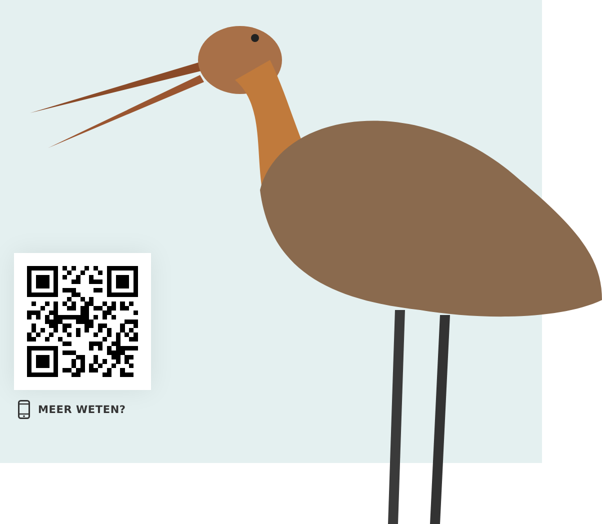 This screenshot has height=524, width=602. Describe the element at coordinates (24, 409) in the screenshot. I see `phone-icon` at that location.